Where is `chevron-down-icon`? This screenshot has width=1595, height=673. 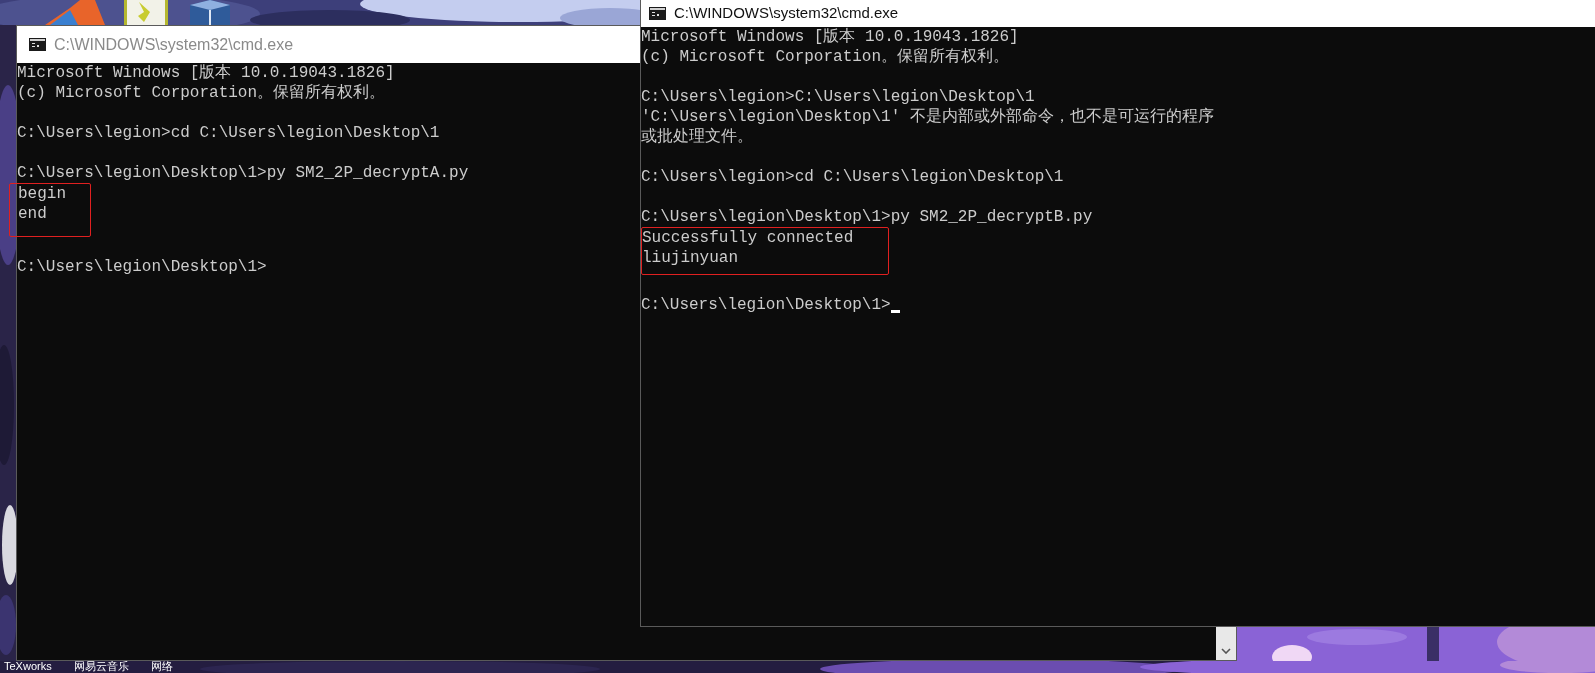
chevron-down-icon is located at coordinates (1226, 651).